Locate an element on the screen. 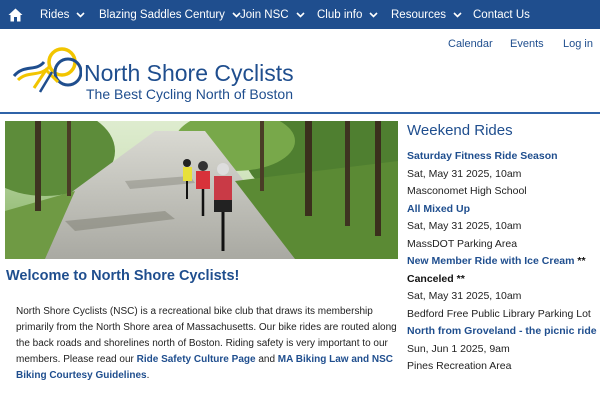 The image size is (600, 412). nav-label: Contact Us is located at coordinates (501, 14).